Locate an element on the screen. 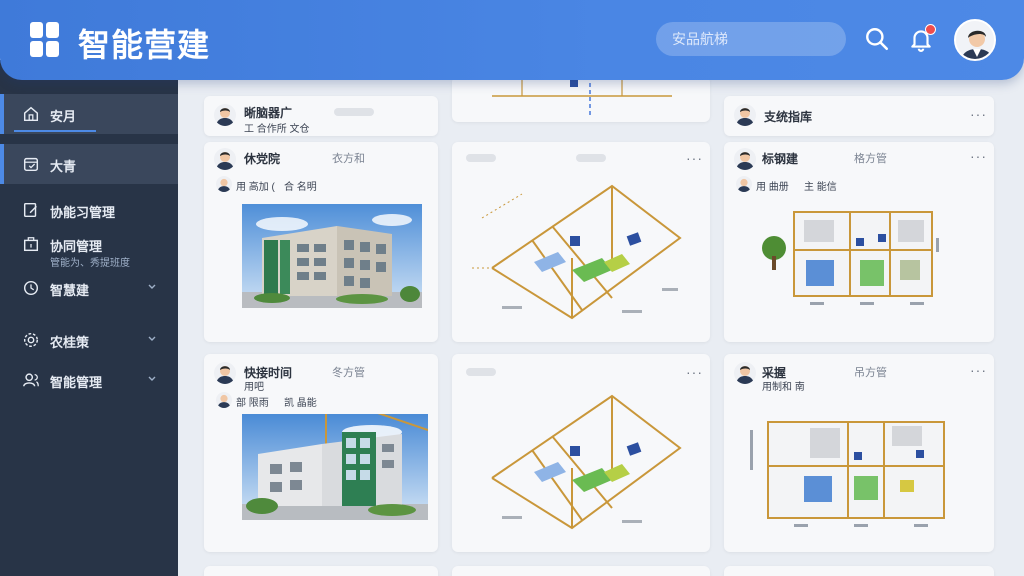 The image size is (1024, 576). clock-icon is located at coordinates (31, 288).